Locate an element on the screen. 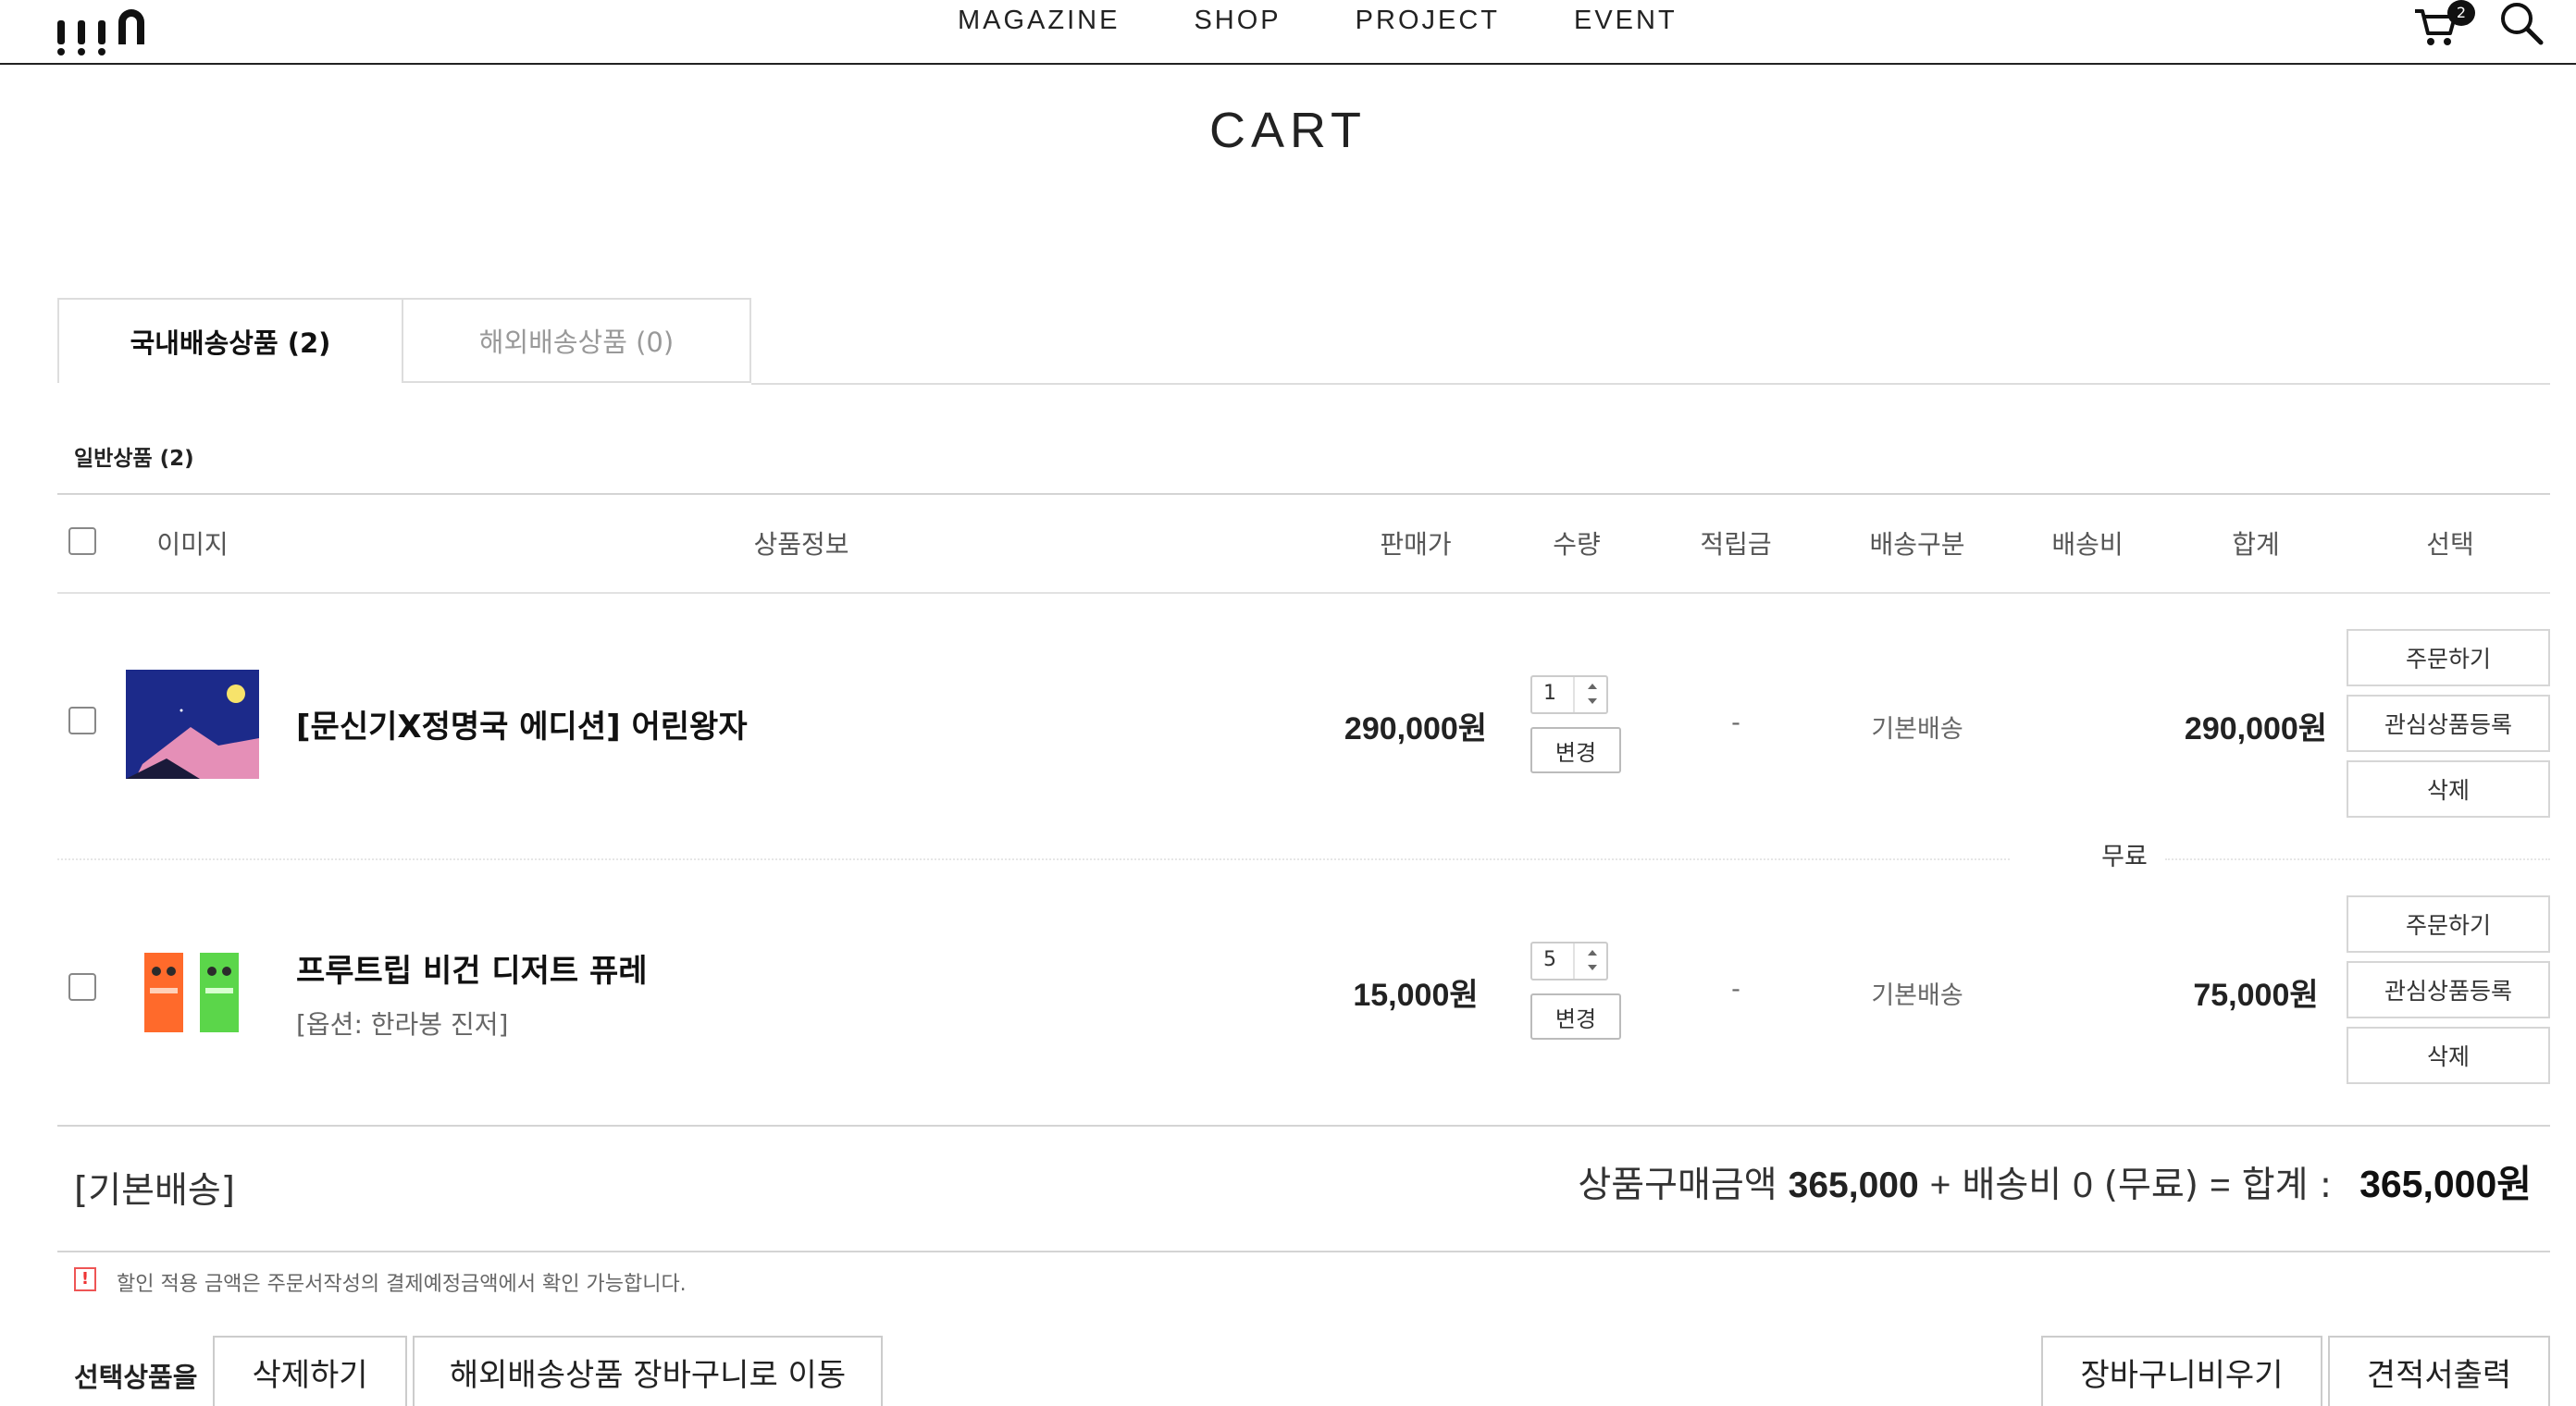 This screenshot has width=2576, height=1406. goods-amount-label: 상품구매금액 is located at coordinates (1678, 1185).